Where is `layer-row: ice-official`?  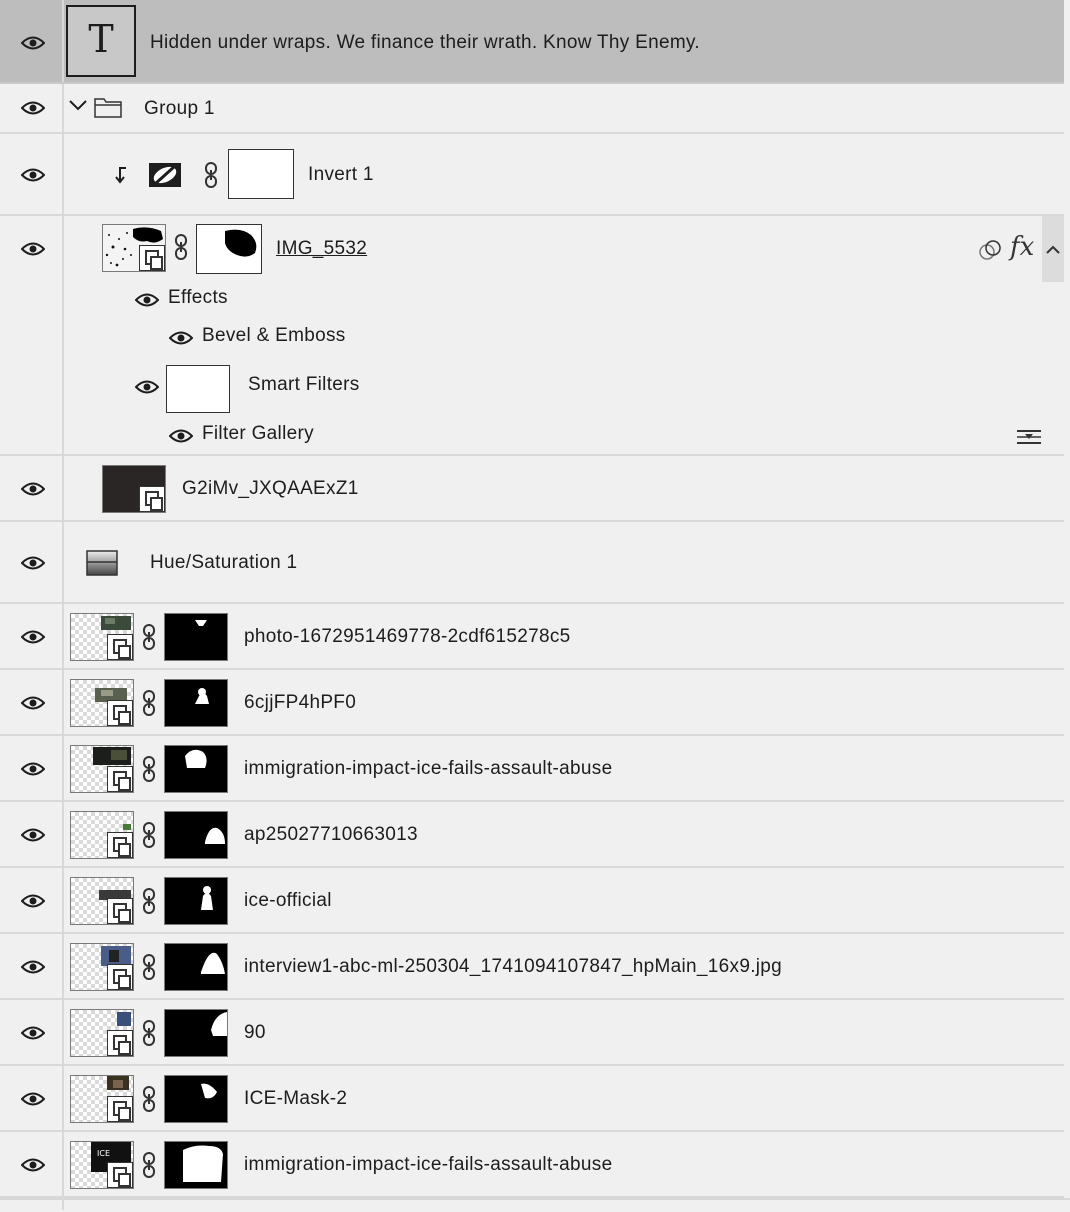 layer-row: ice-official is located at coordinates (532, 901).